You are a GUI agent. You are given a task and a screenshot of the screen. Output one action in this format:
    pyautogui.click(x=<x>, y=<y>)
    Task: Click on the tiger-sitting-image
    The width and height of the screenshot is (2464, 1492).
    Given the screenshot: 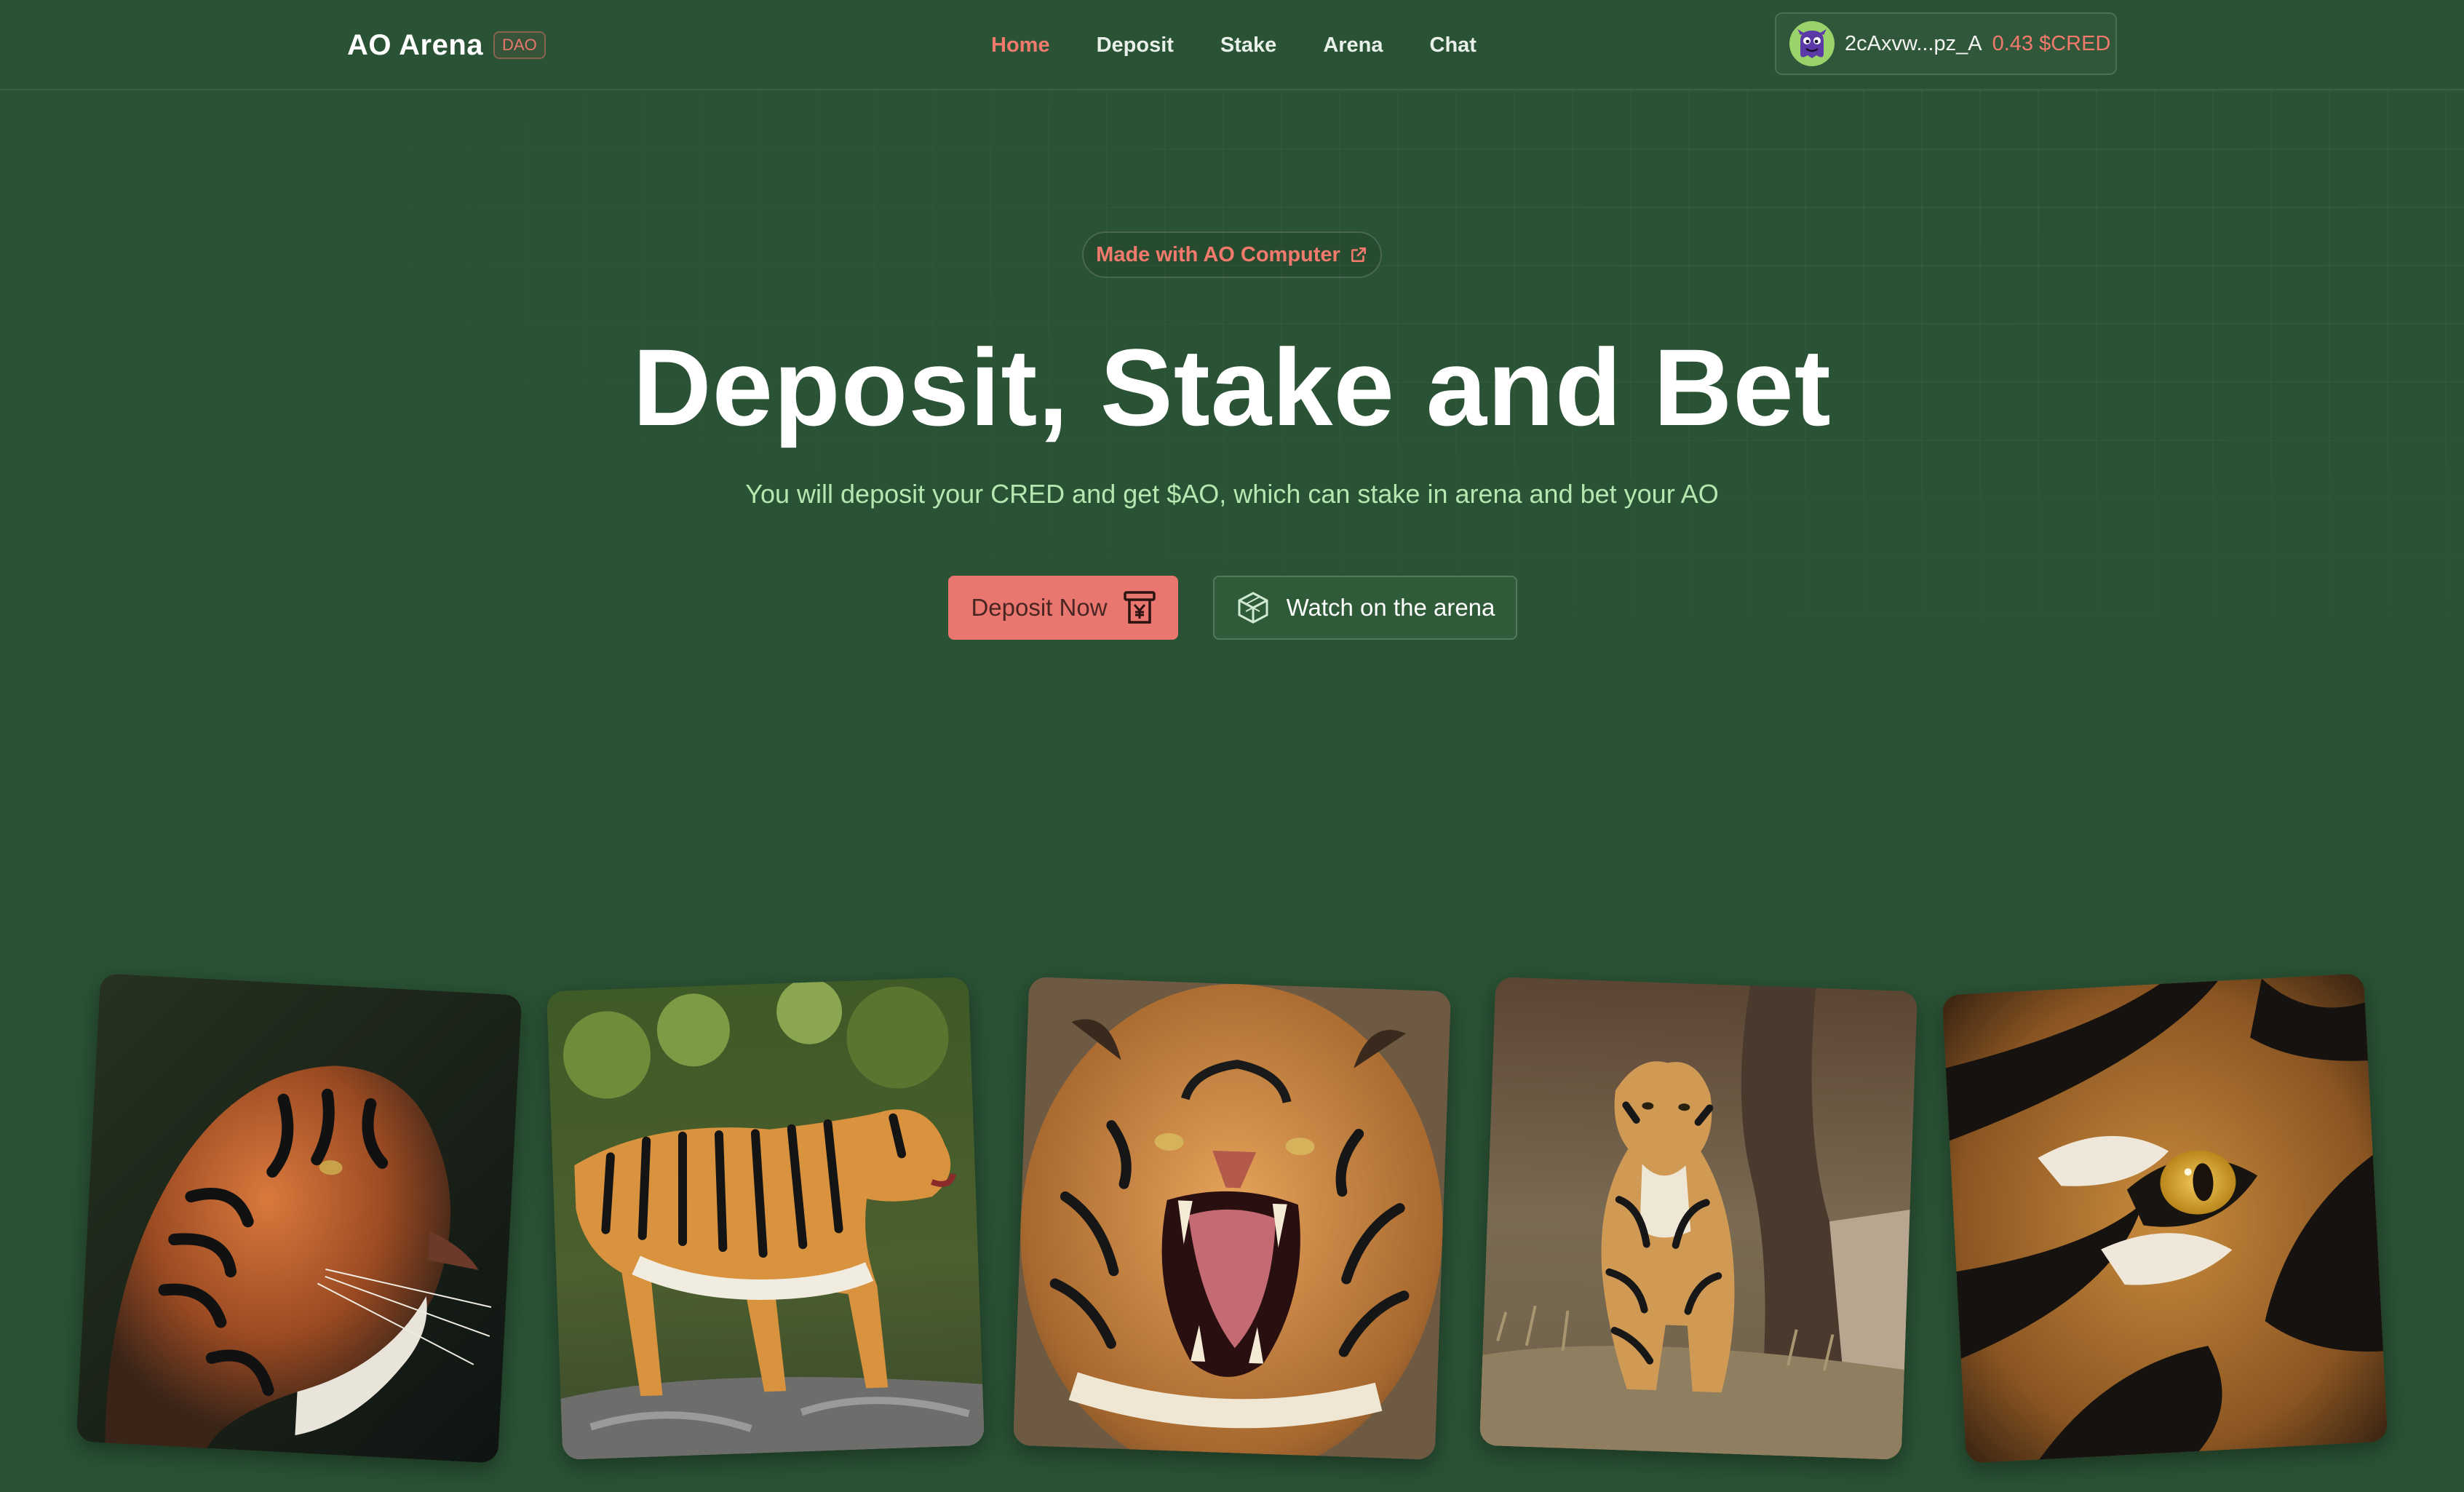 What is the action you would take?
    pyautogui.click(x=1698, y=1218)
    